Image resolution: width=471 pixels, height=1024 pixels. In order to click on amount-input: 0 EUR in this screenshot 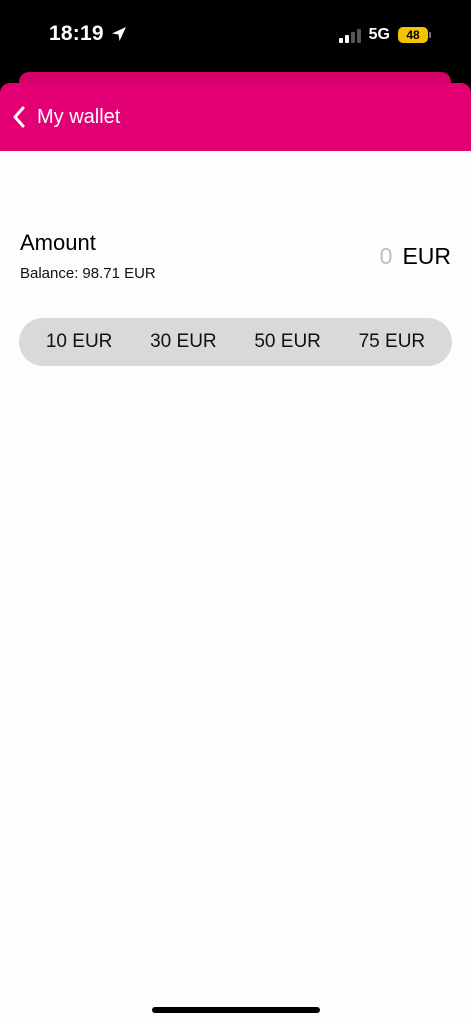, I will do `click(415, 256)`.